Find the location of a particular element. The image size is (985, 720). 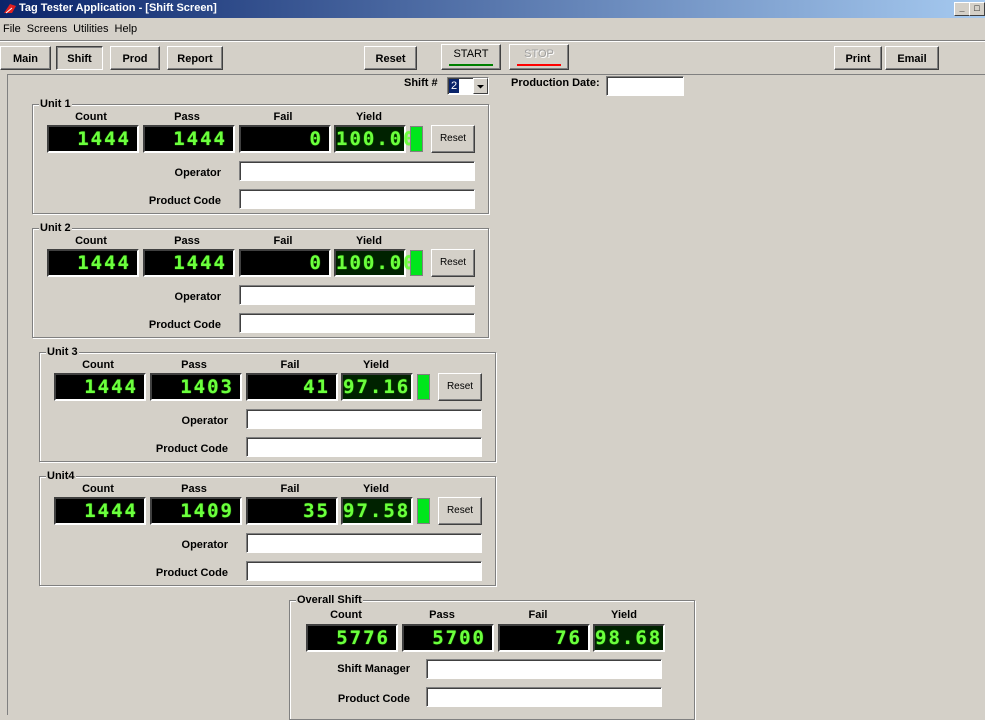

menu-help: Help is located at coordinates (126, 29).